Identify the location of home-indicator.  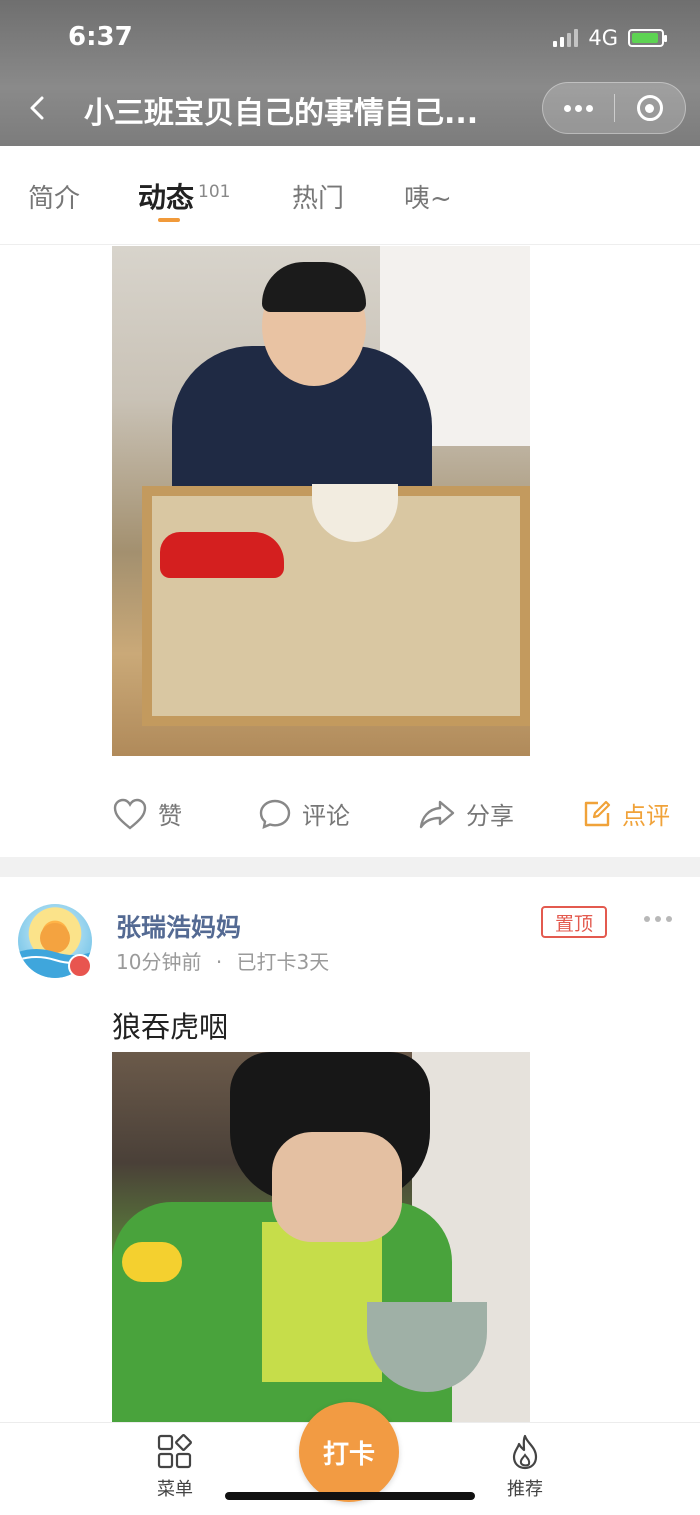
(350, 1496).